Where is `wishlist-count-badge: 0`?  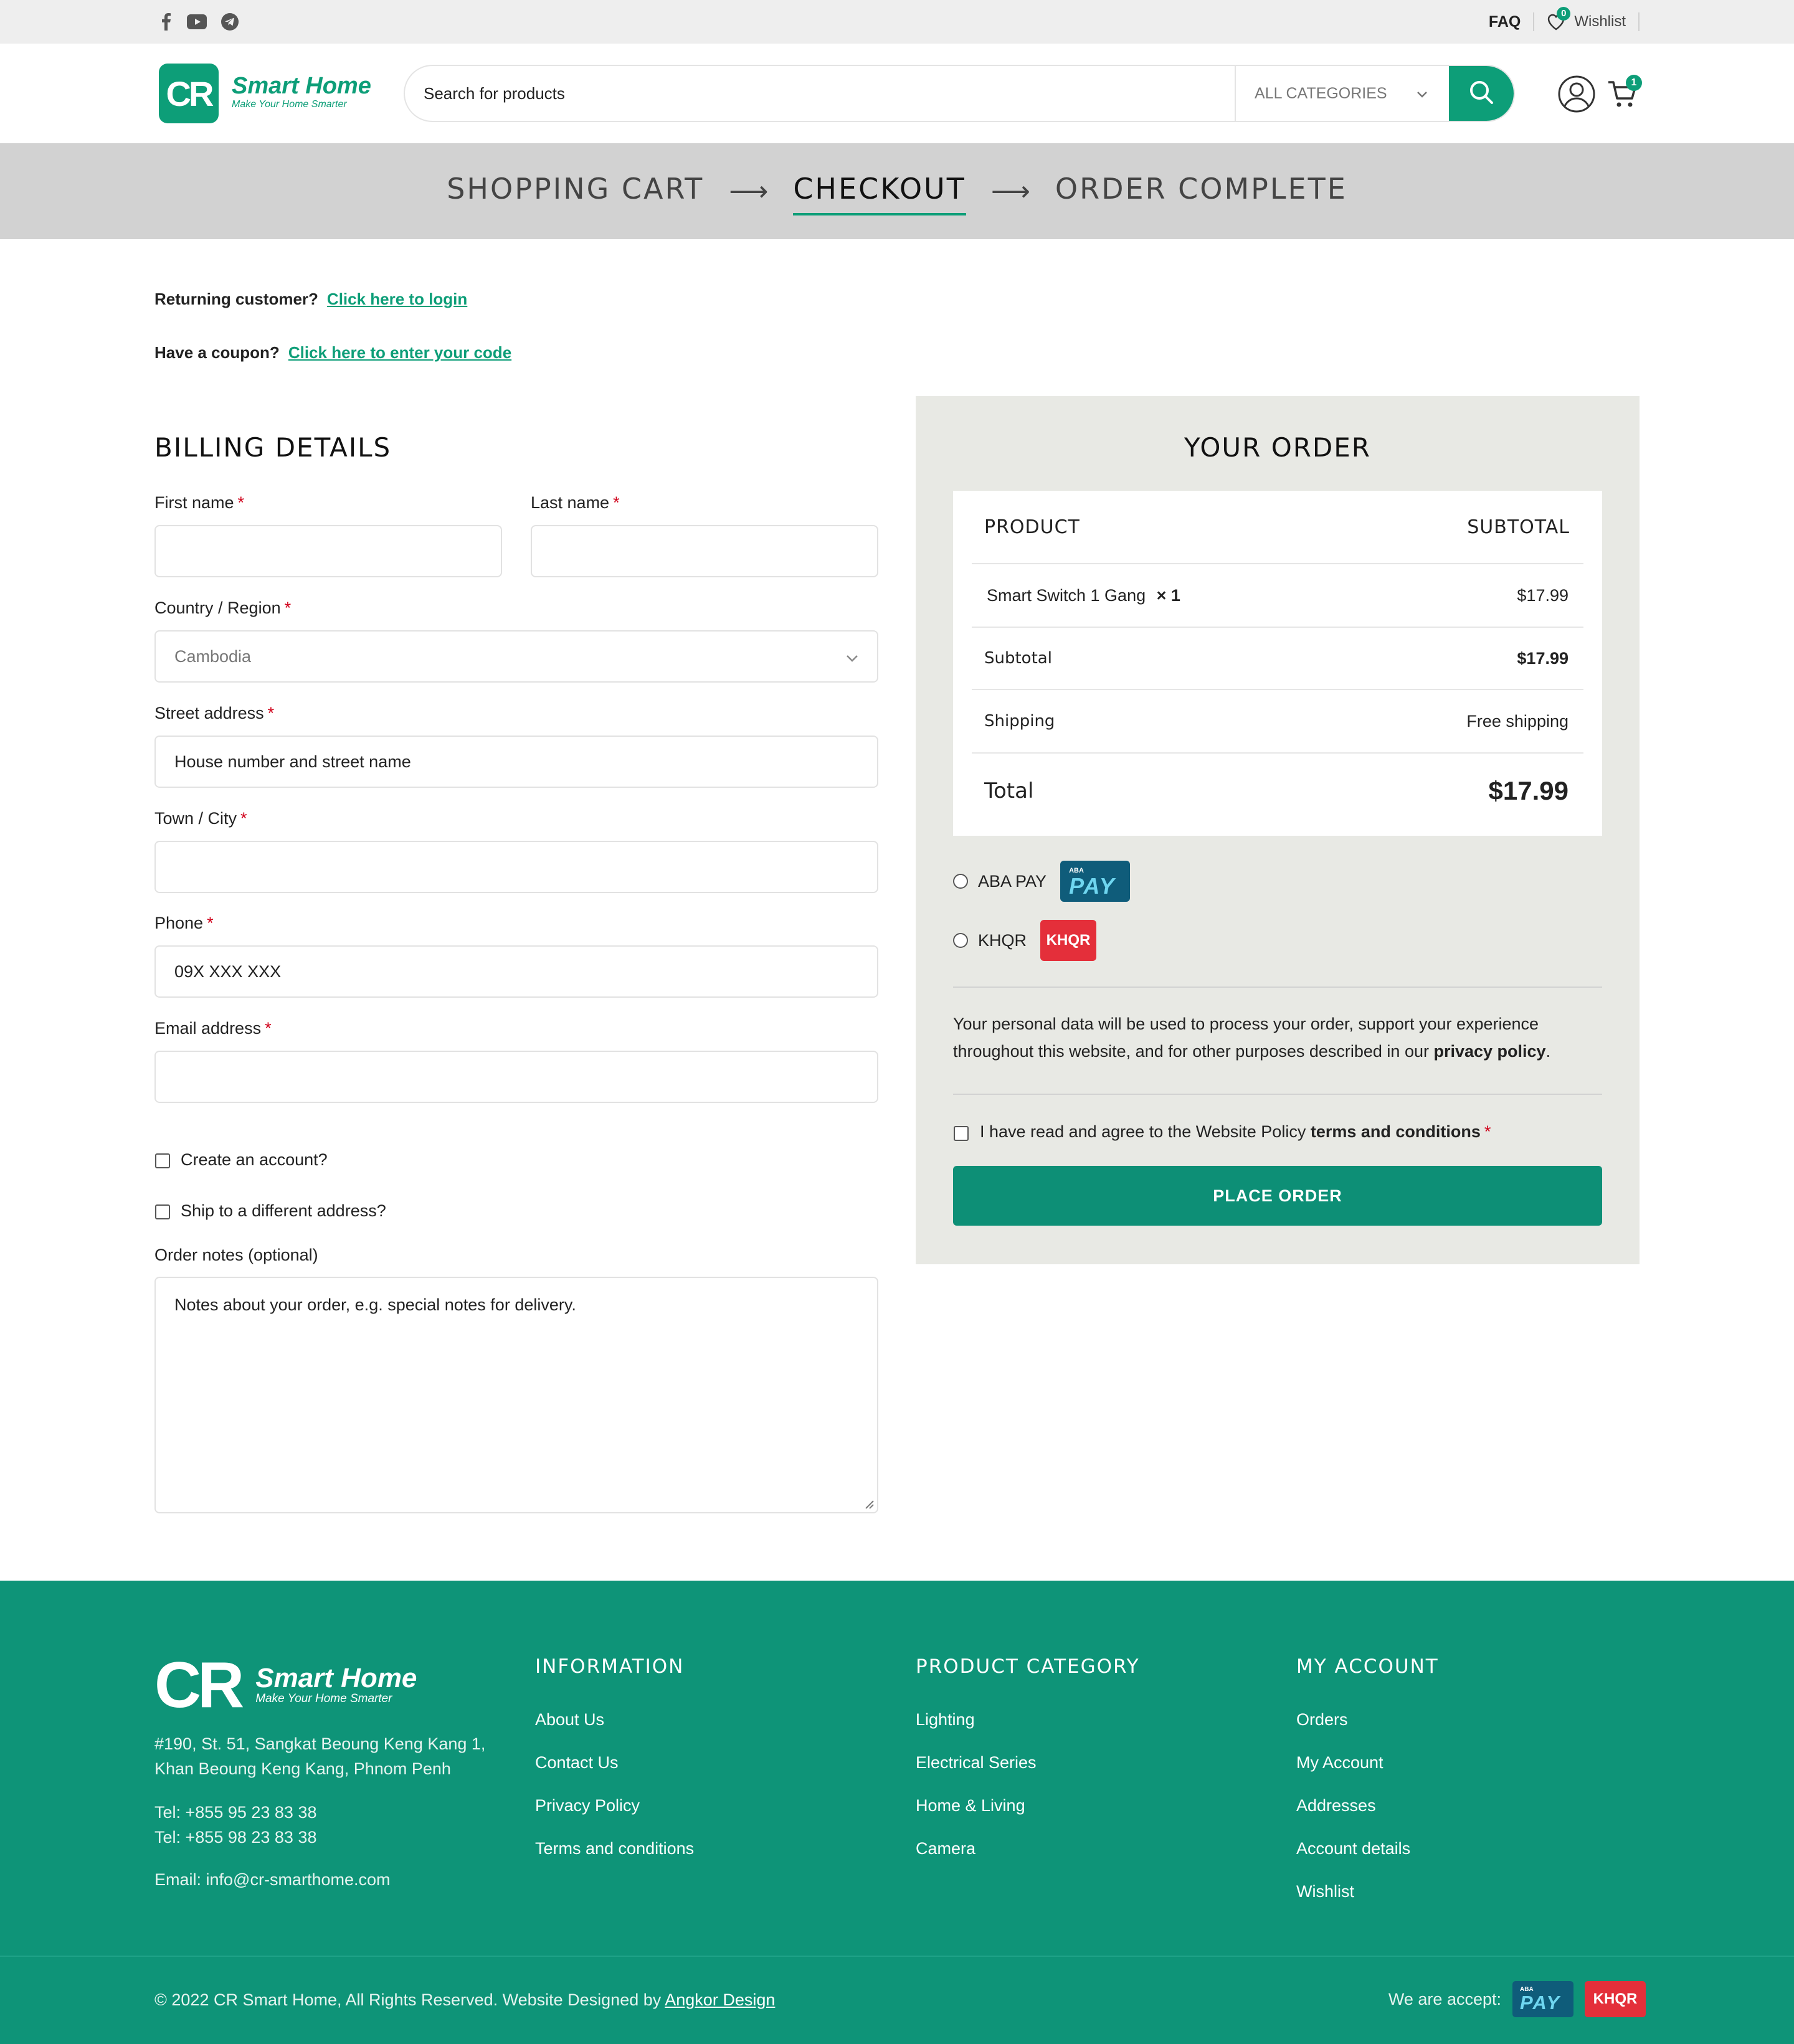
wishlist-count-badge: 0 is located at coordinates (1564, 14).